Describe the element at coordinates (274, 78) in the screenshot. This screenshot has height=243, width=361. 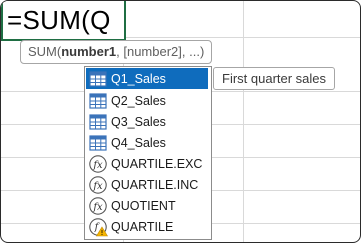
I see `item-description-tooltip: First quarter sales` at that location.